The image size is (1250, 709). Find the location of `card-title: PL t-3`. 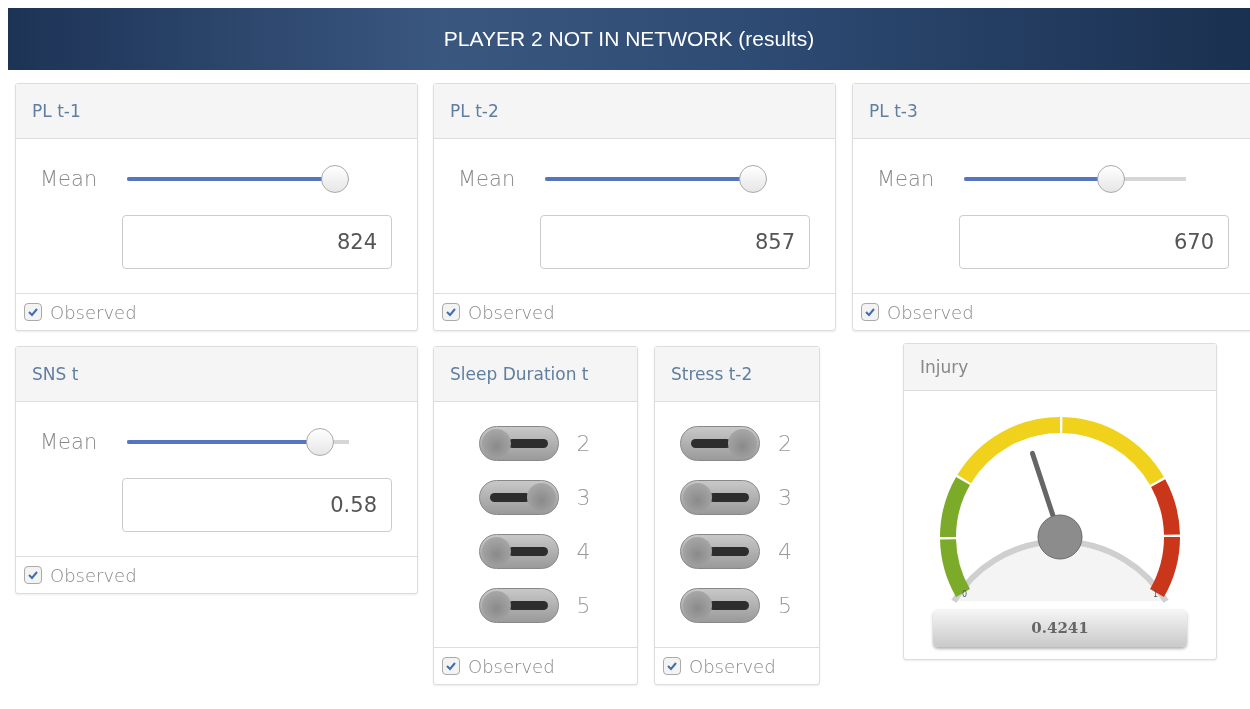

card-title: PL t-3 is located at coordinates (893, 111).